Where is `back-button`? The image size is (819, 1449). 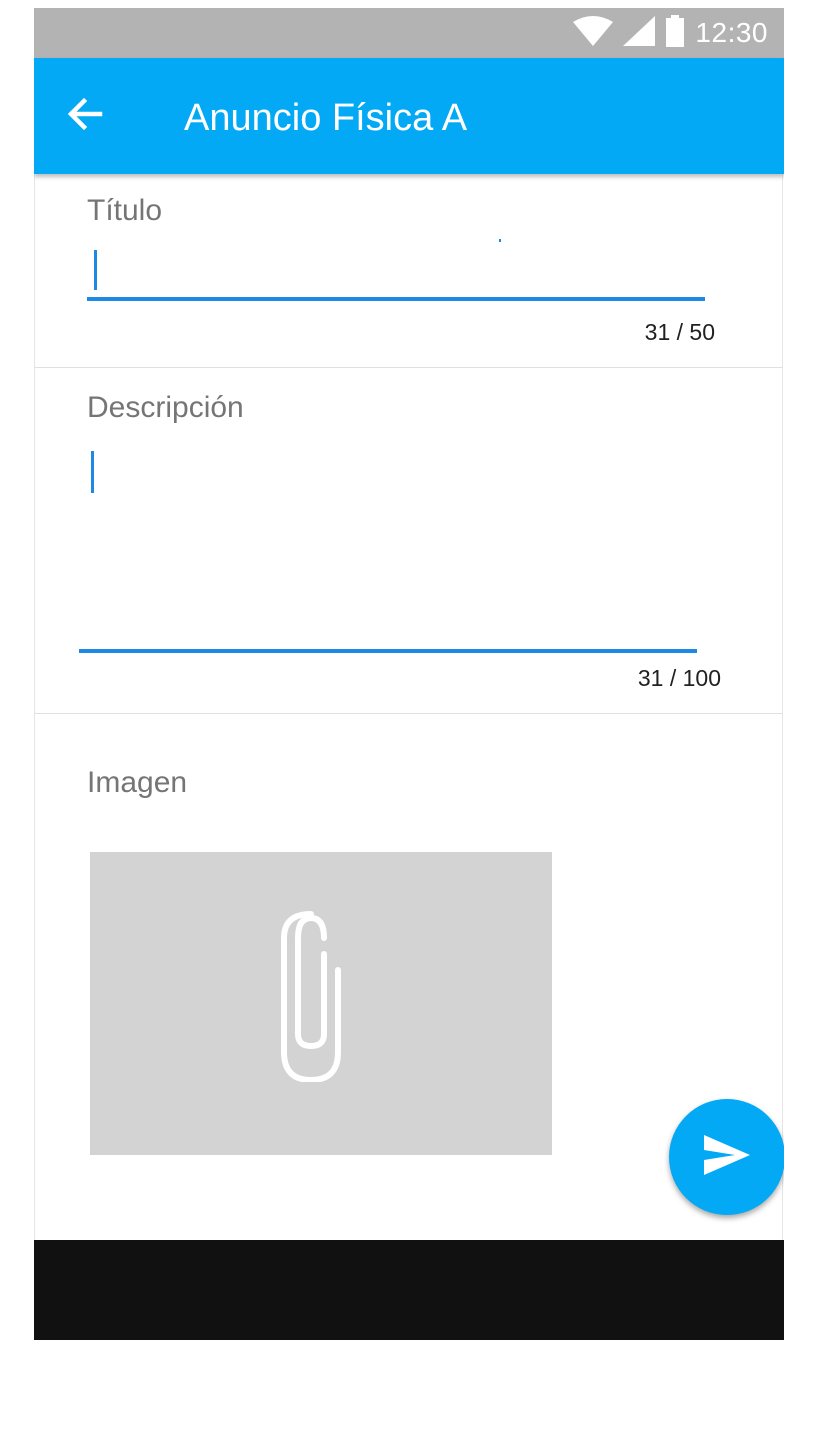
back-button is located at coordinates (84, 116).